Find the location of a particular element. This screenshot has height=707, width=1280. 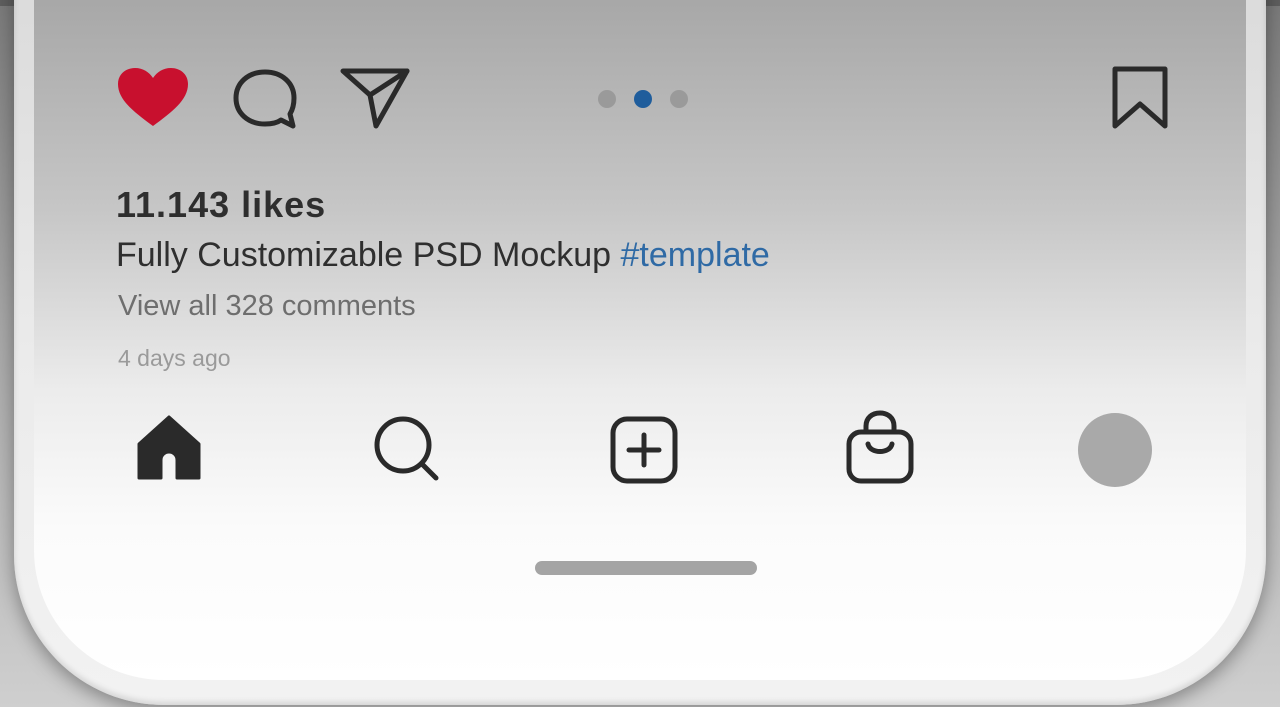

shopping-bag-icon is located at coordinates (880, 447).